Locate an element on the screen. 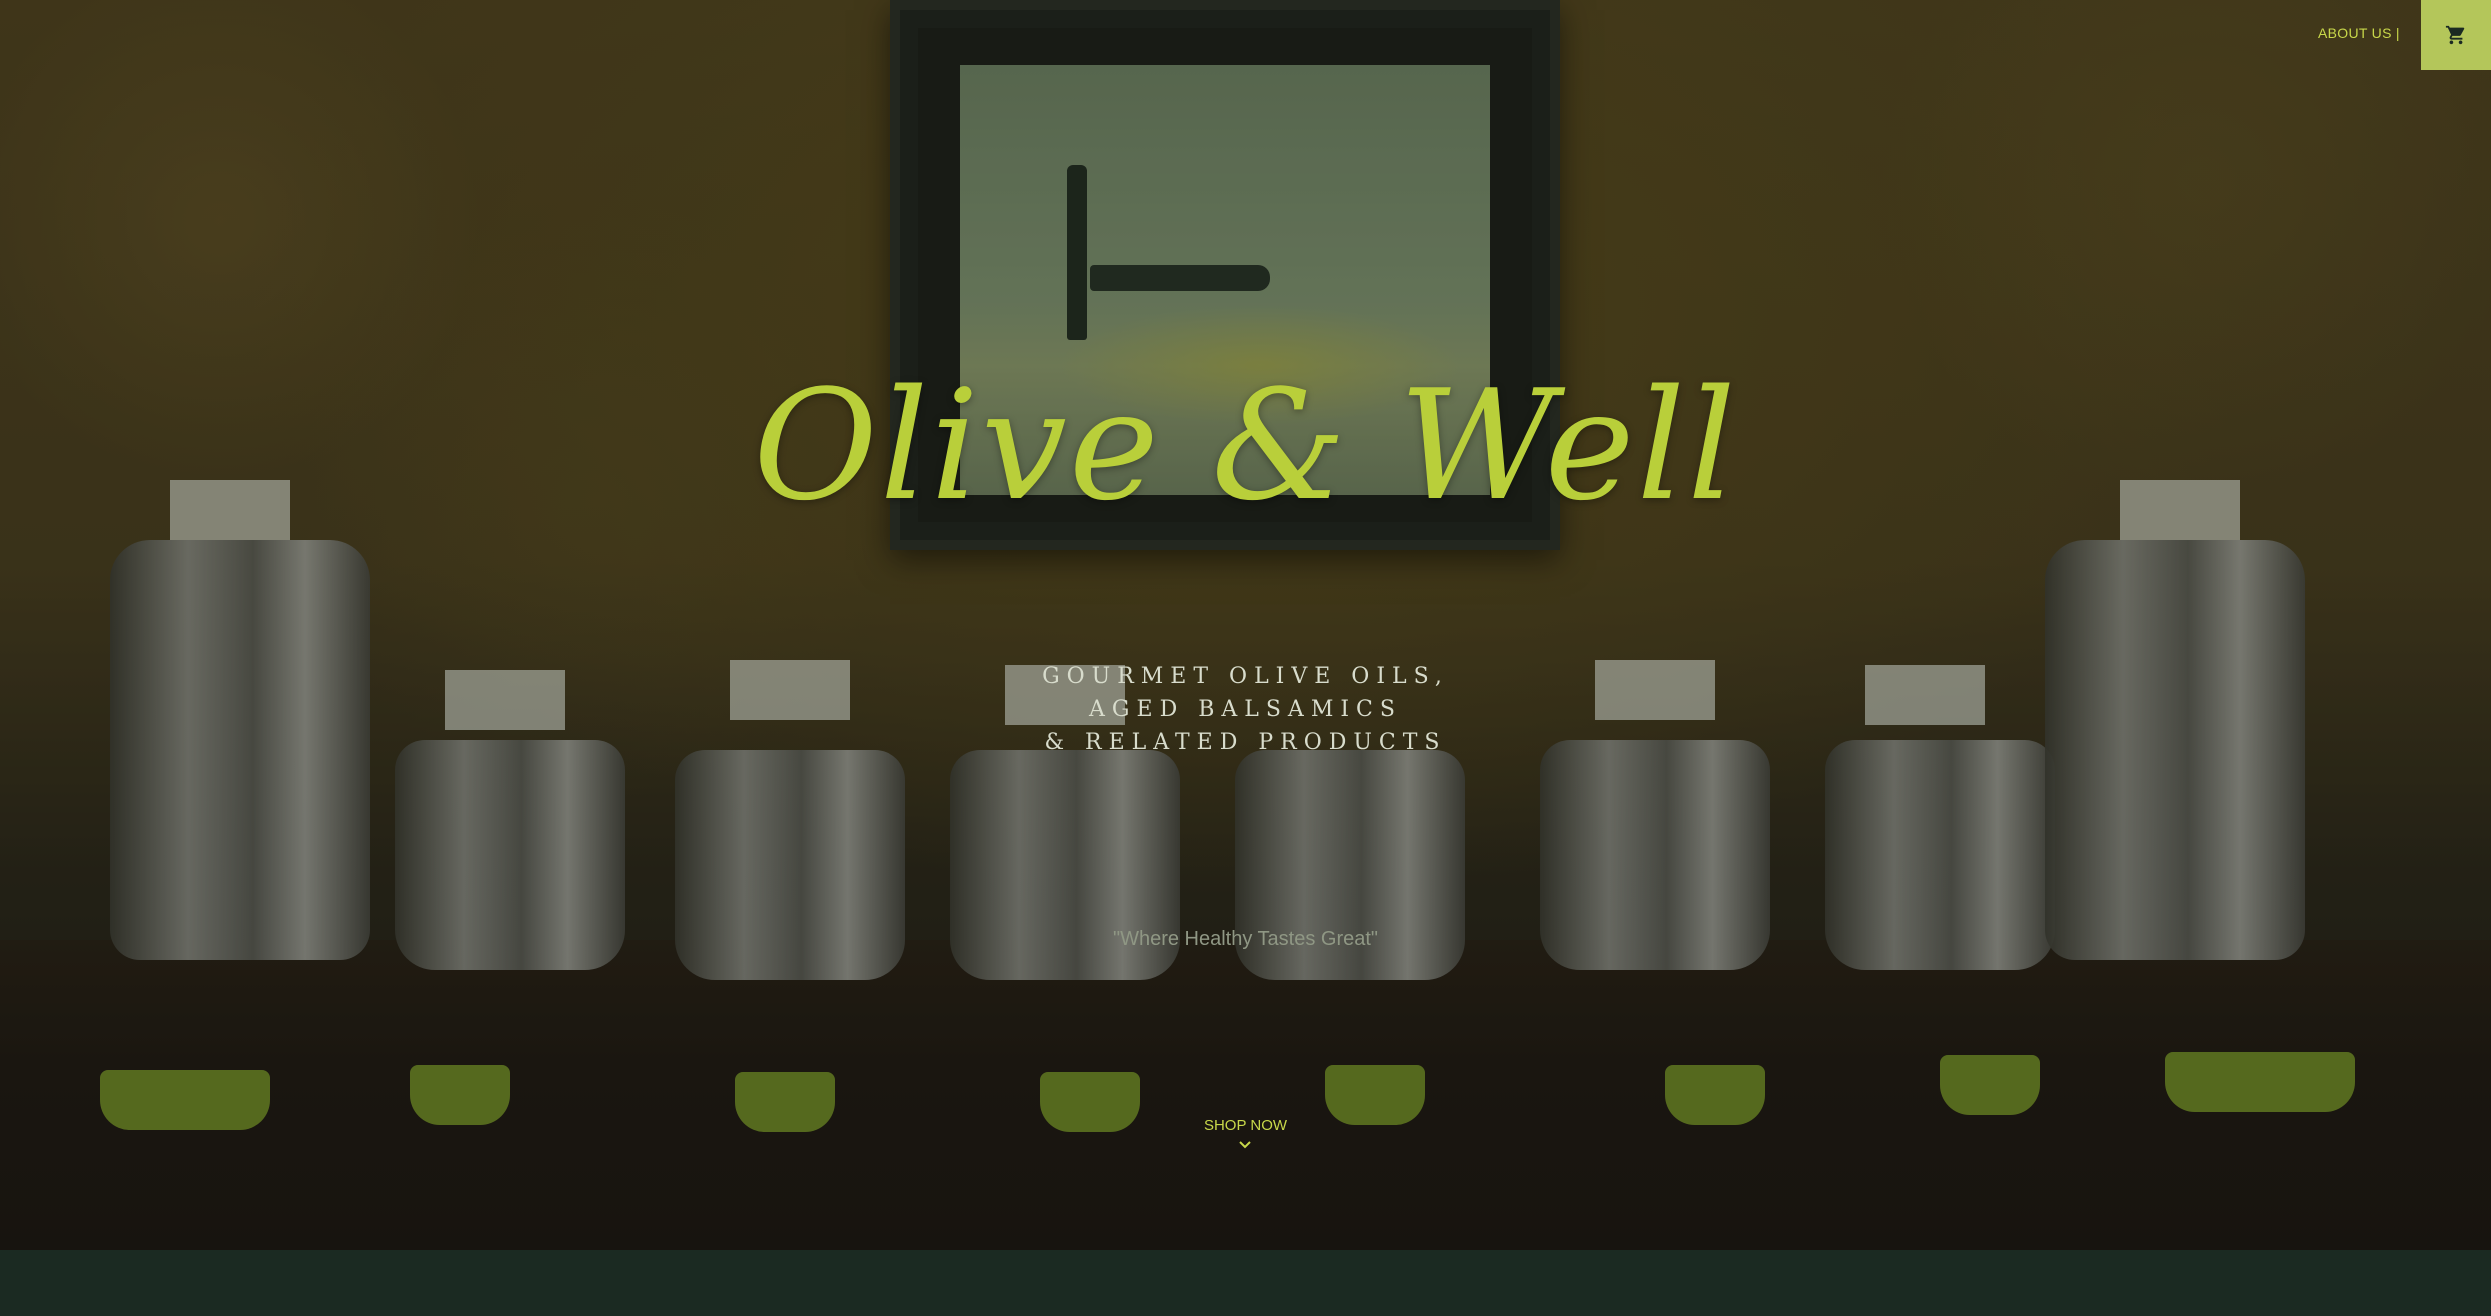 This screenshot has width=2491, height=1316. cart-icon is located at coordinates (2455, 35).